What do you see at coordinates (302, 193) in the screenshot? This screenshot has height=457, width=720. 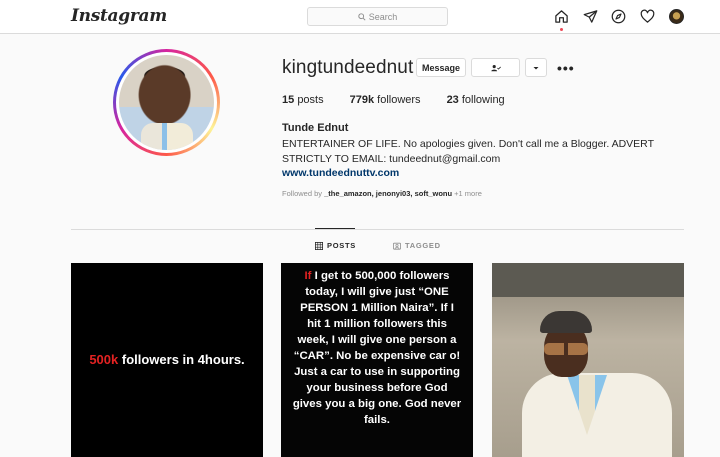 I see `followed-by-prefix: Followed by` at bounding box center [302, 193].